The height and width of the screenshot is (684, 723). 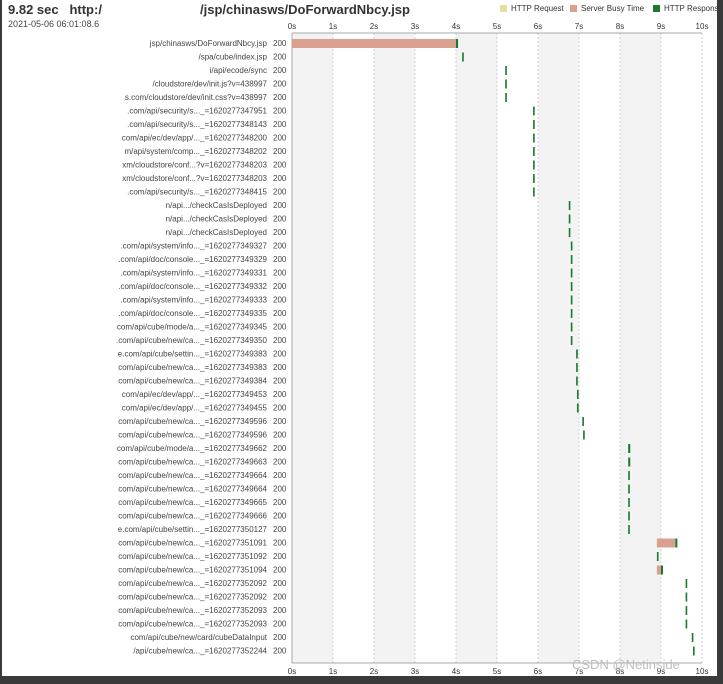 I want to click on request-url: /spa/cube/index.jsp, so click(x=233, y=57).